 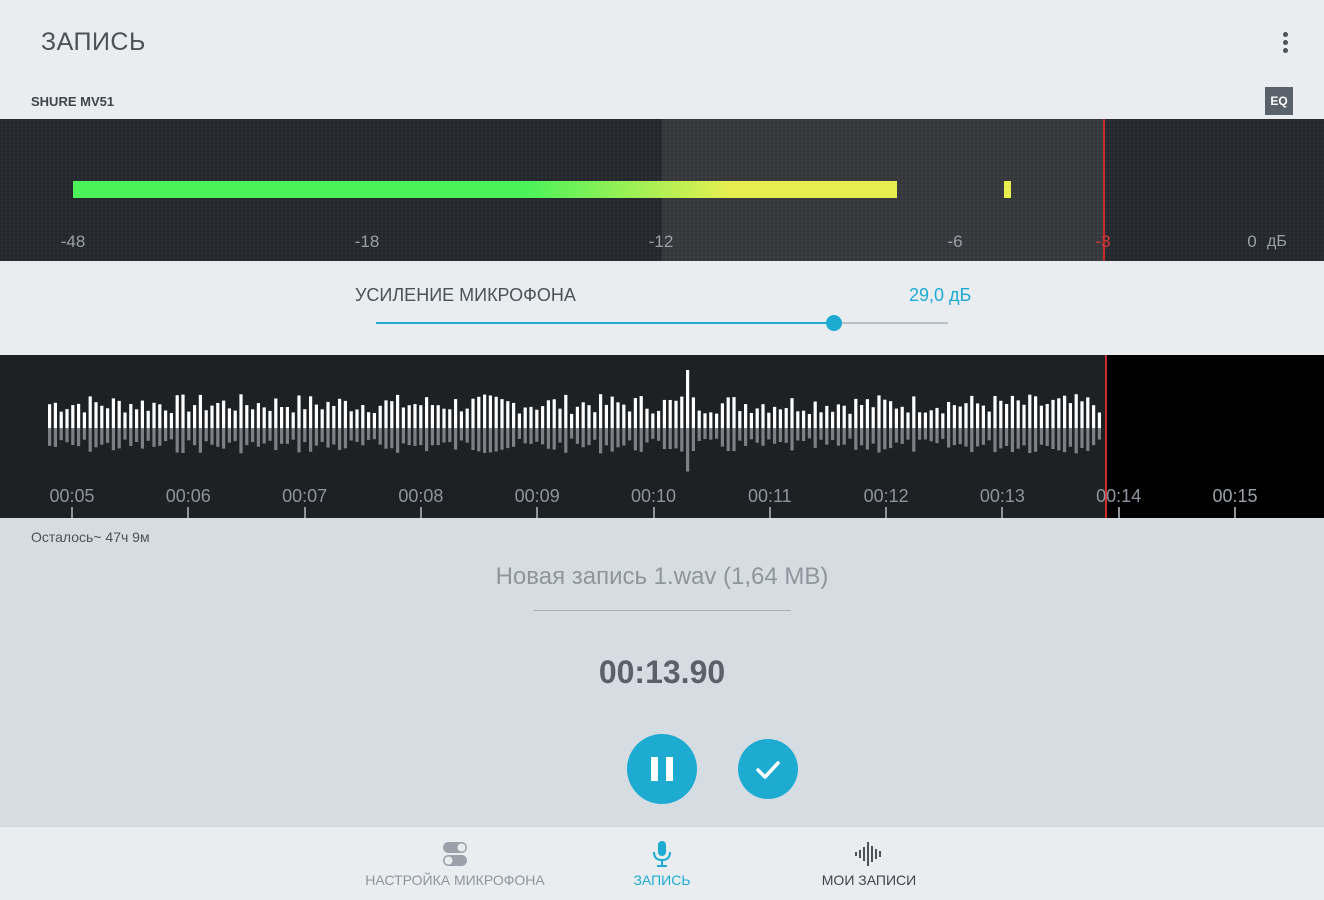 I want to click on pause-button, so click(x=662, y=769).